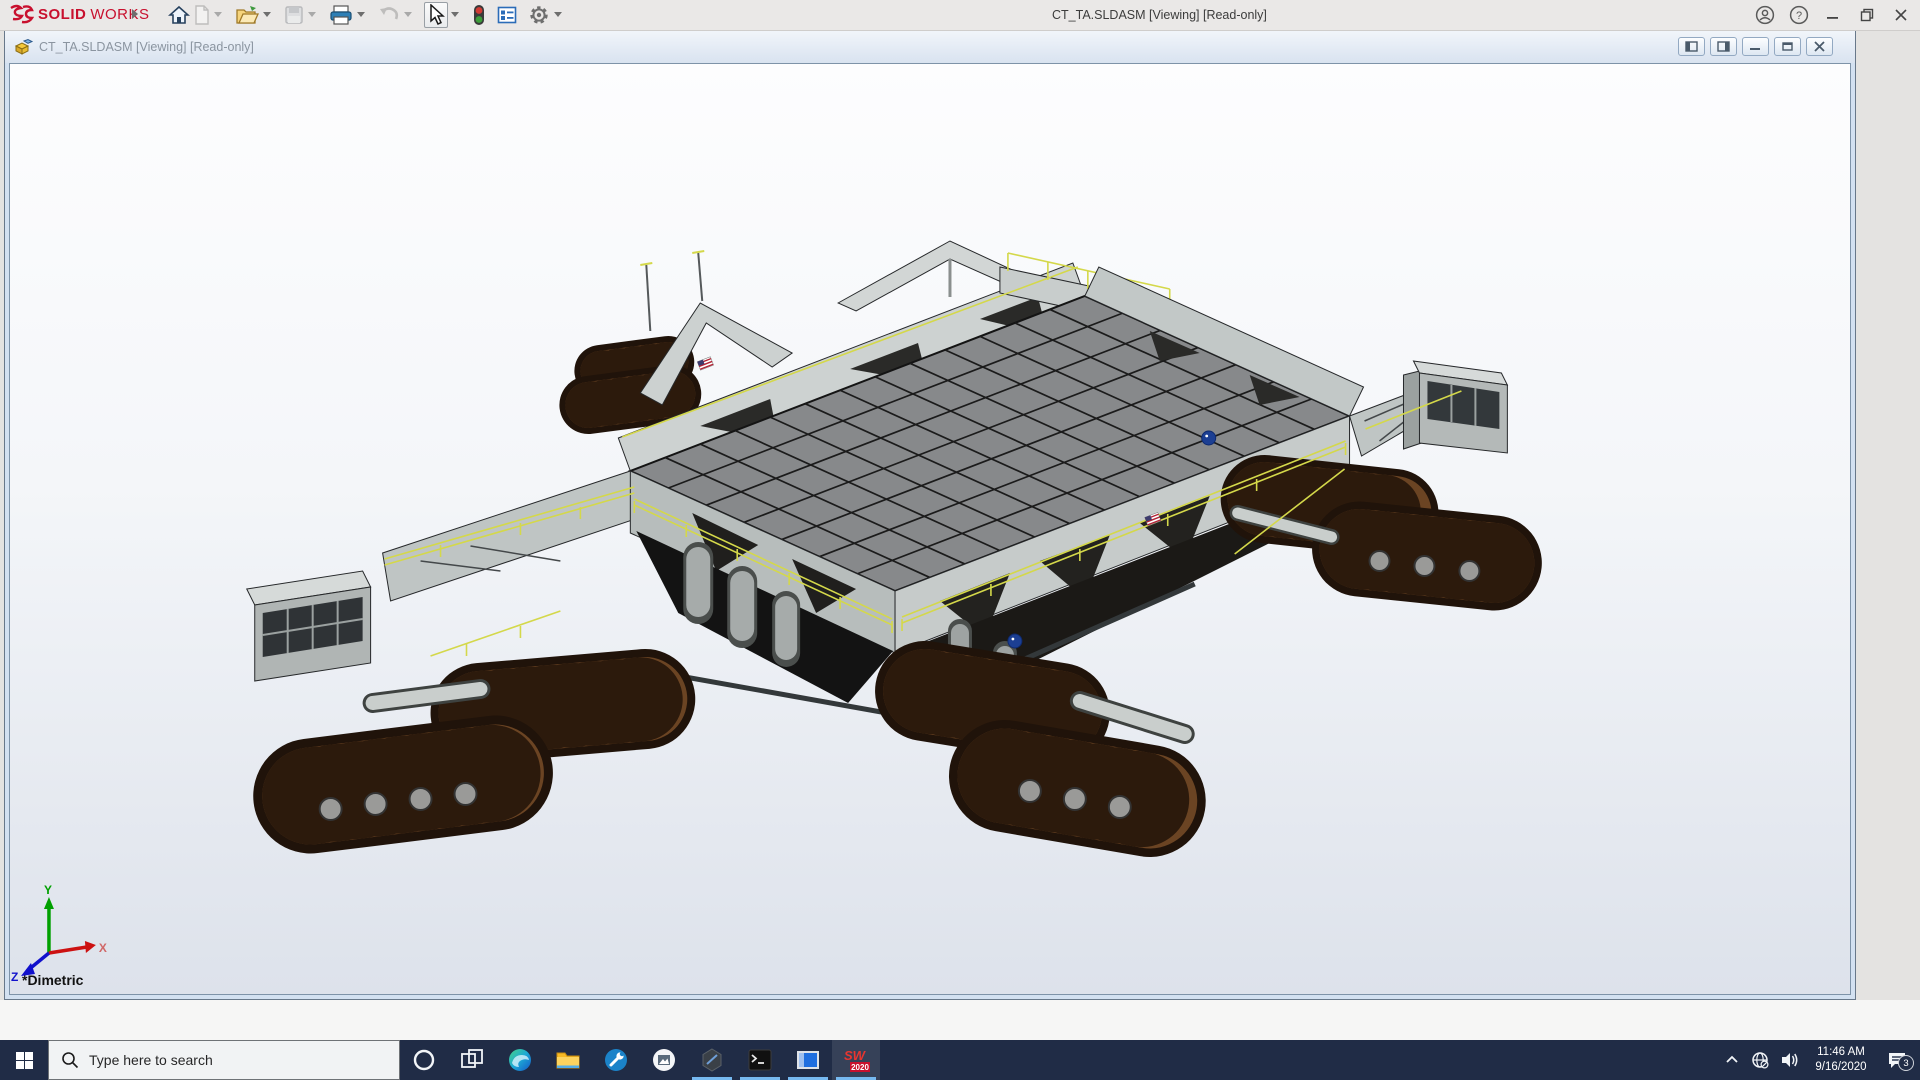  I want to click on edge-icon, so click(520, 1060).